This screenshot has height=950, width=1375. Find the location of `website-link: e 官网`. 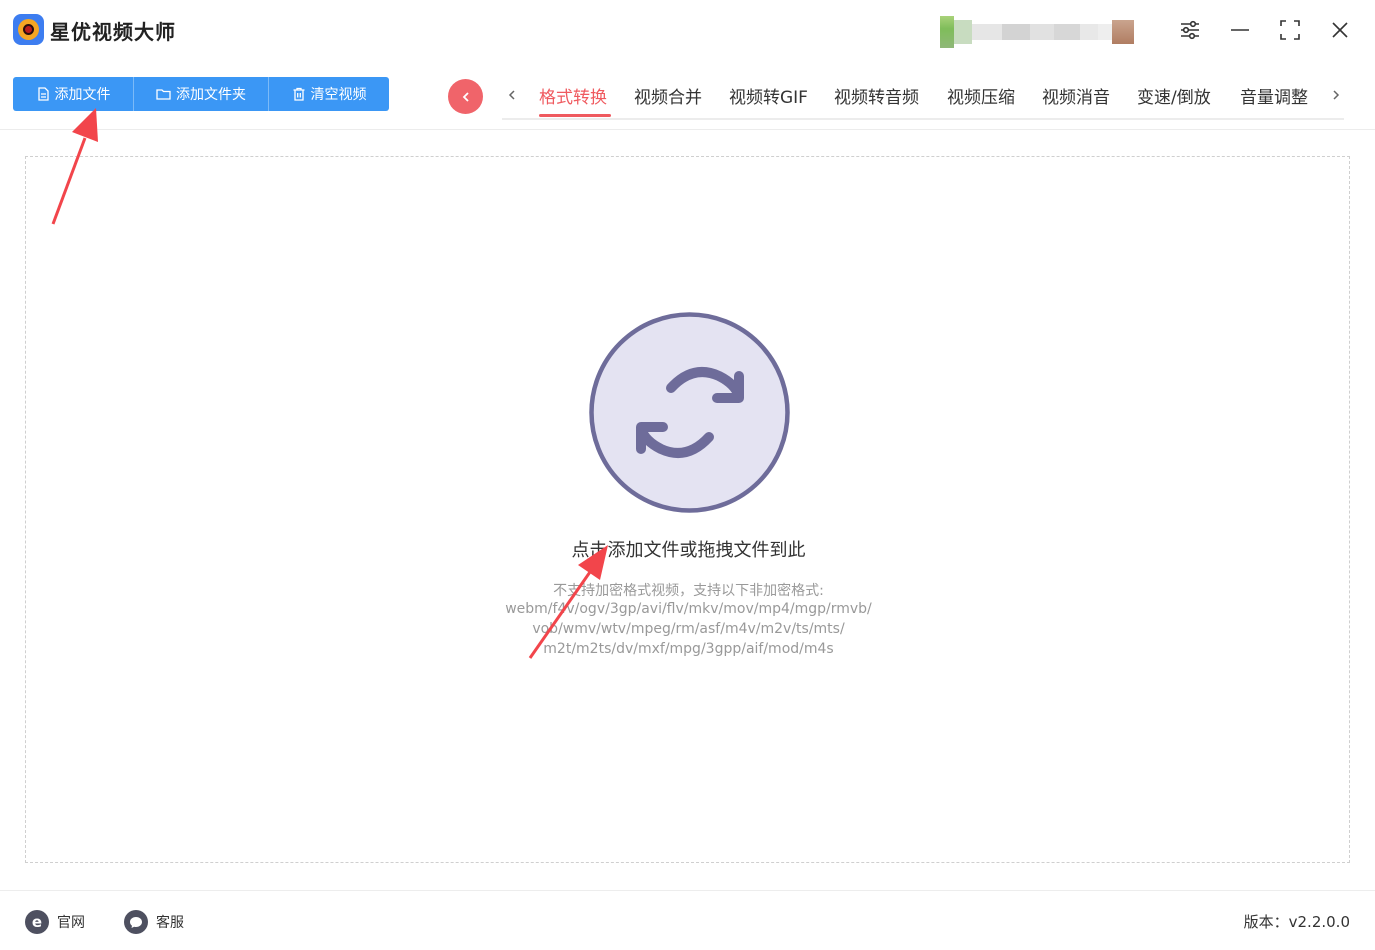

website-link: e 官网 is located at coordinates (55, 922).